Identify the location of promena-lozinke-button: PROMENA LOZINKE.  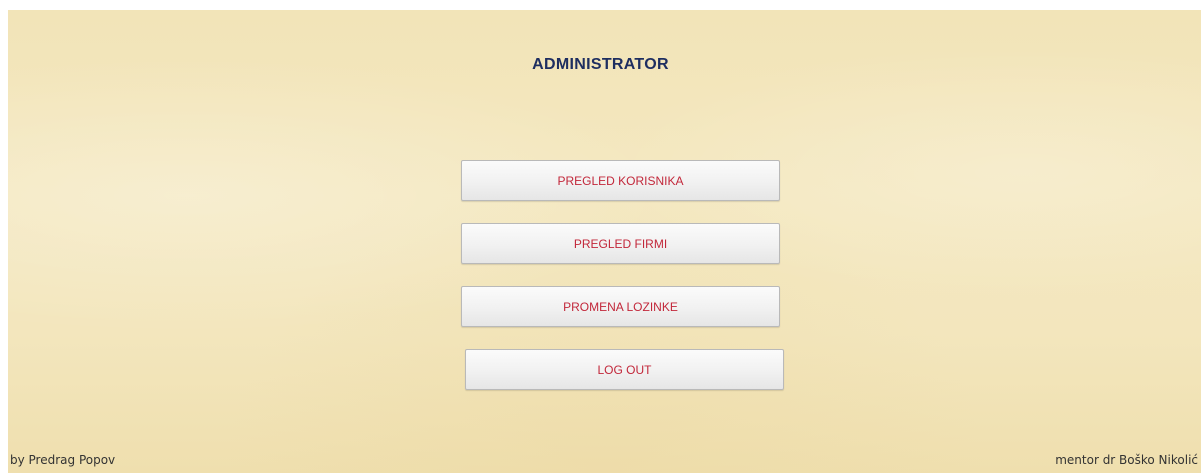
(620, 306).